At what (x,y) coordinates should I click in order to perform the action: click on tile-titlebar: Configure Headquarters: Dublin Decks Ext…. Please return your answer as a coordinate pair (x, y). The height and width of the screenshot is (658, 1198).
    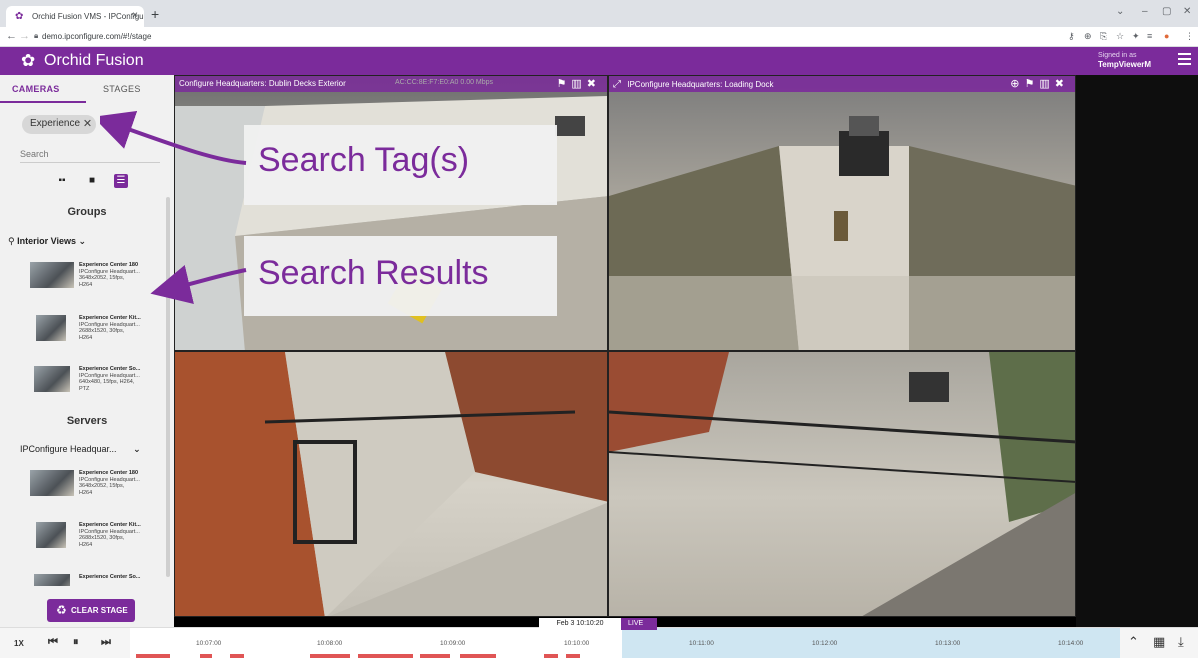
    Looking at the image, I should click on (391, 84).